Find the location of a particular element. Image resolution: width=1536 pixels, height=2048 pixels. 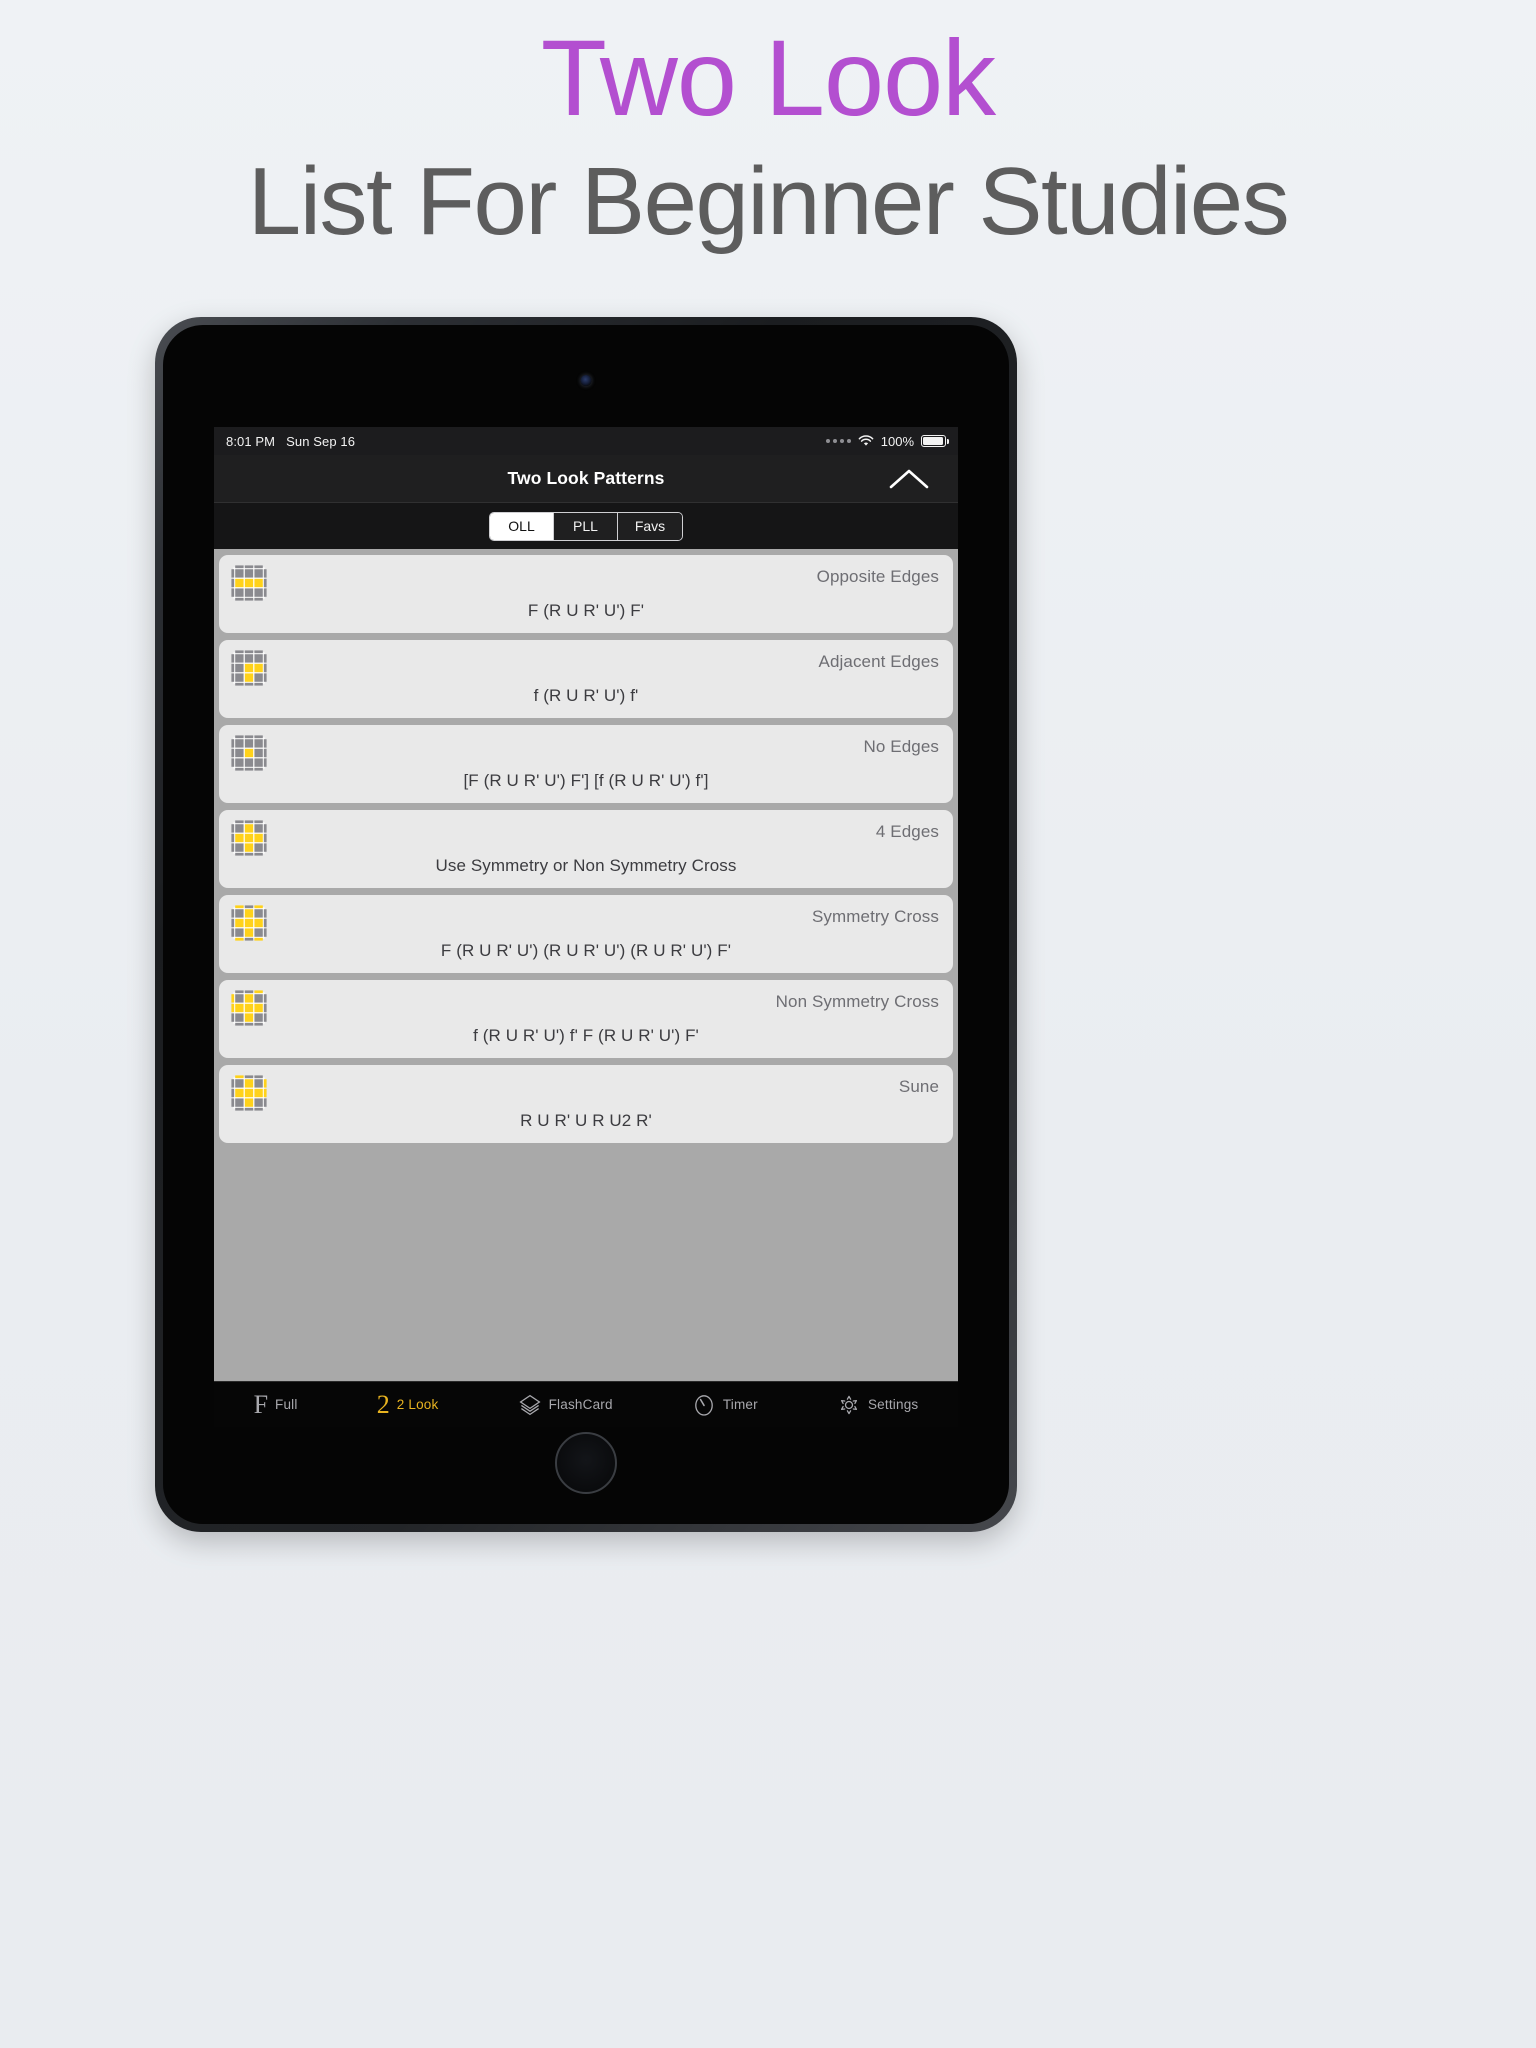

pattern-name: Symmetry Cross is located at coordinates (875, 916).